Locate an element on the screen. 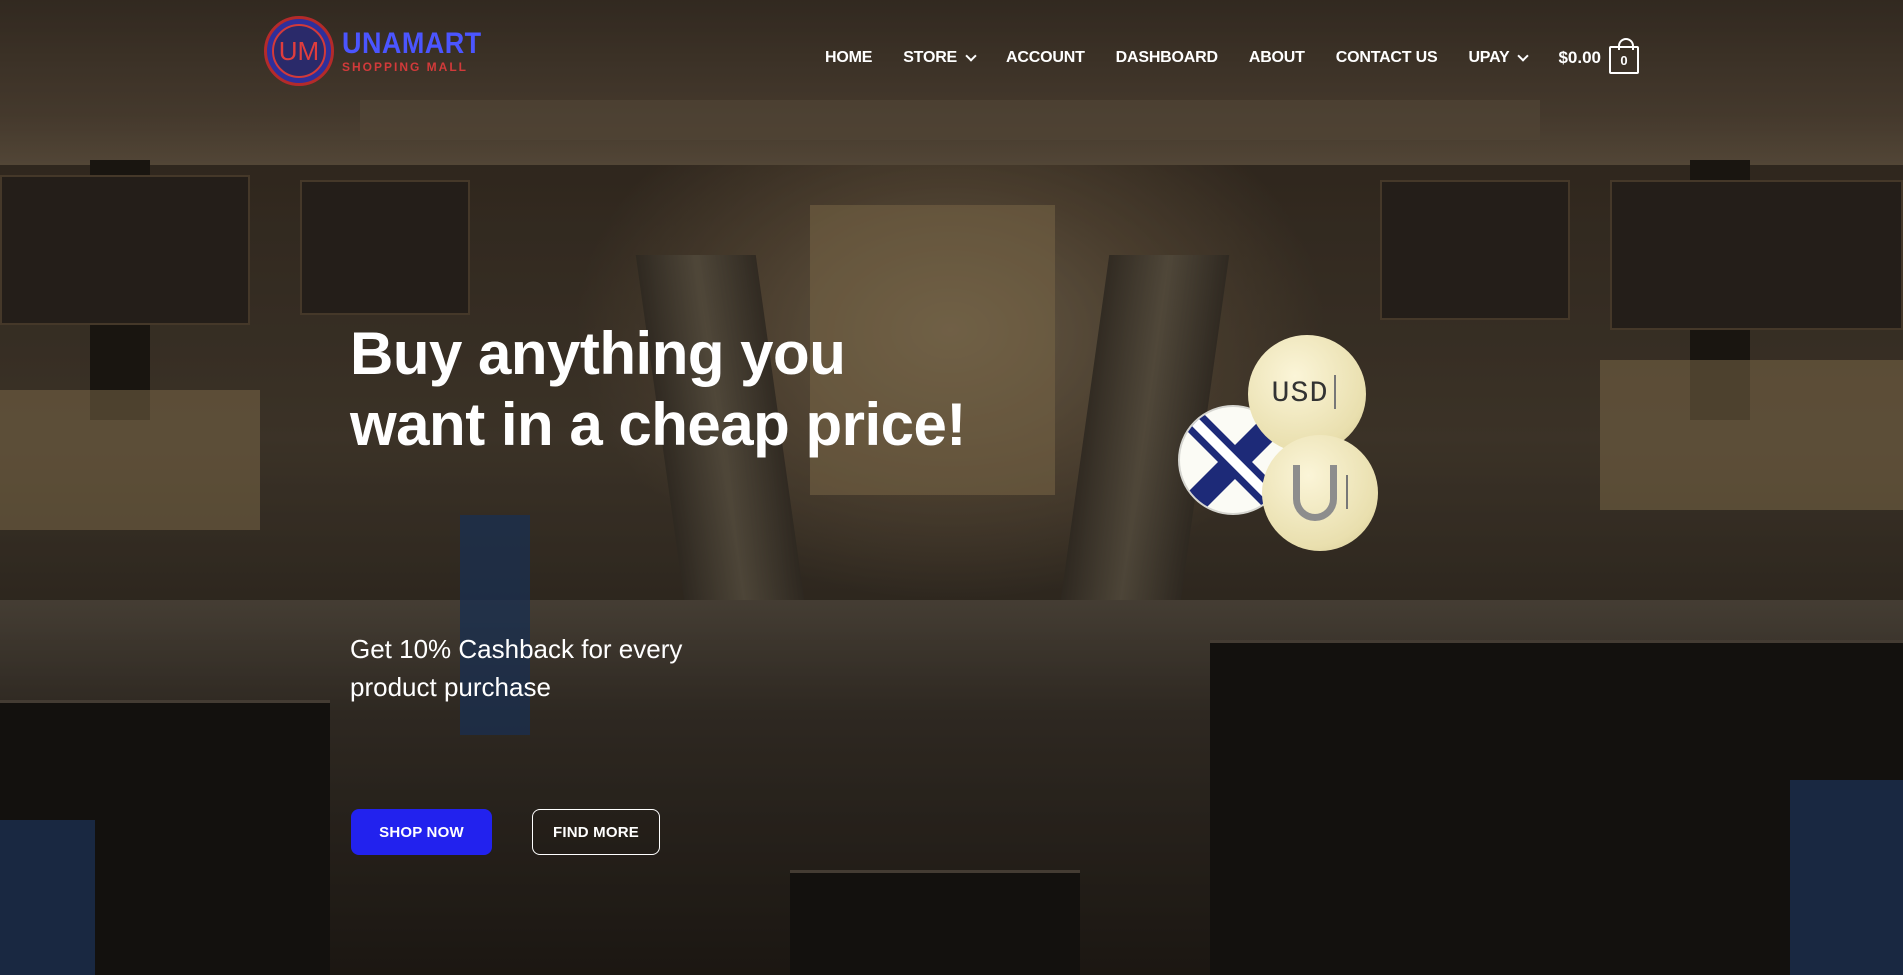 Image resolution: width=1903 pixels, height=975 pixels. nav-home-label: HOME is located at coordinates (849, 57).